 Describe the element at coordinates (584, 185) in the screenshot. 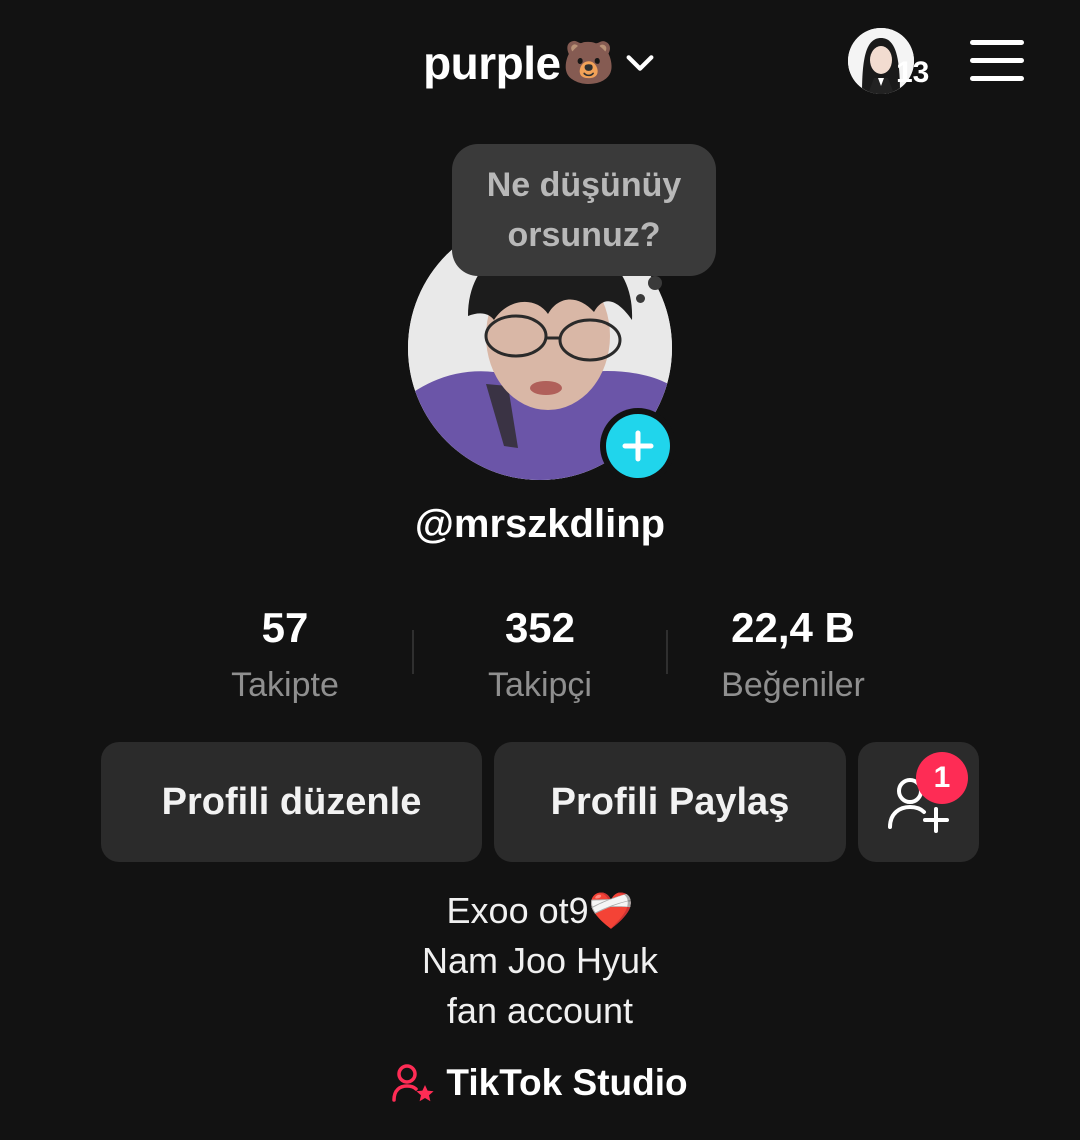

I see `note-text-line1: Ne düşünüy` at that location.